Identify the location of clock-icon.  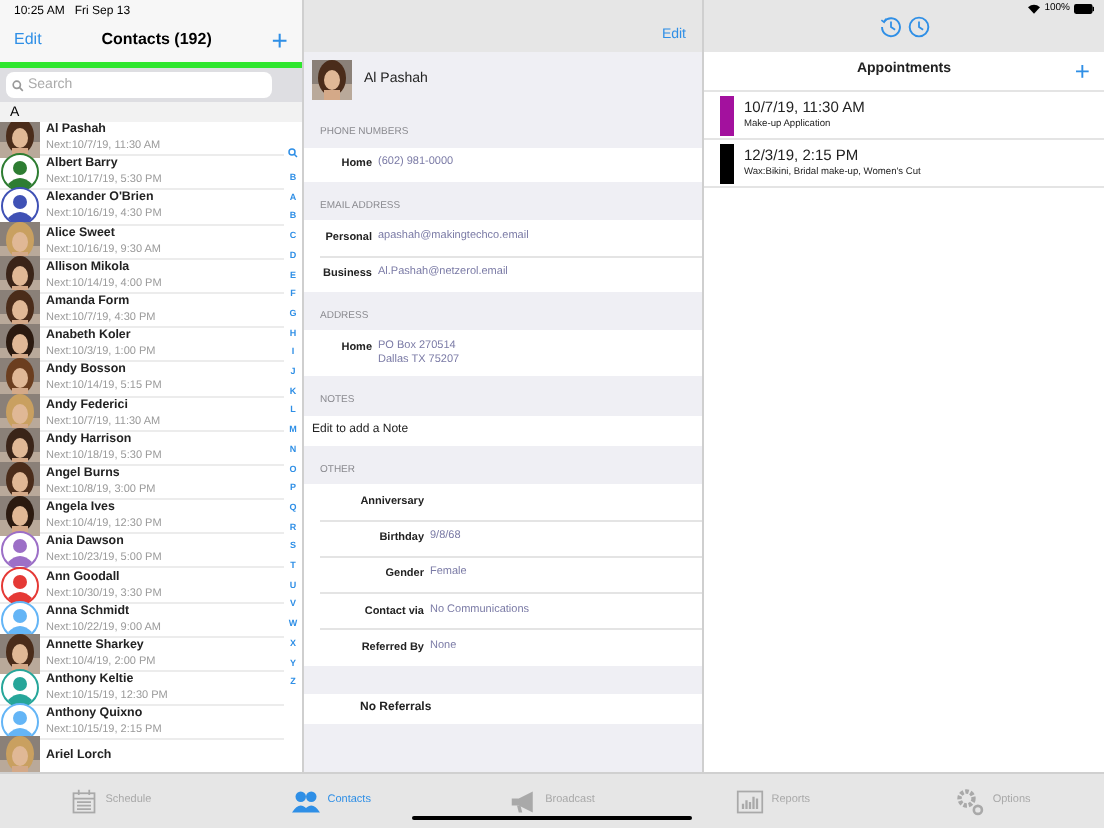
(918, 26).